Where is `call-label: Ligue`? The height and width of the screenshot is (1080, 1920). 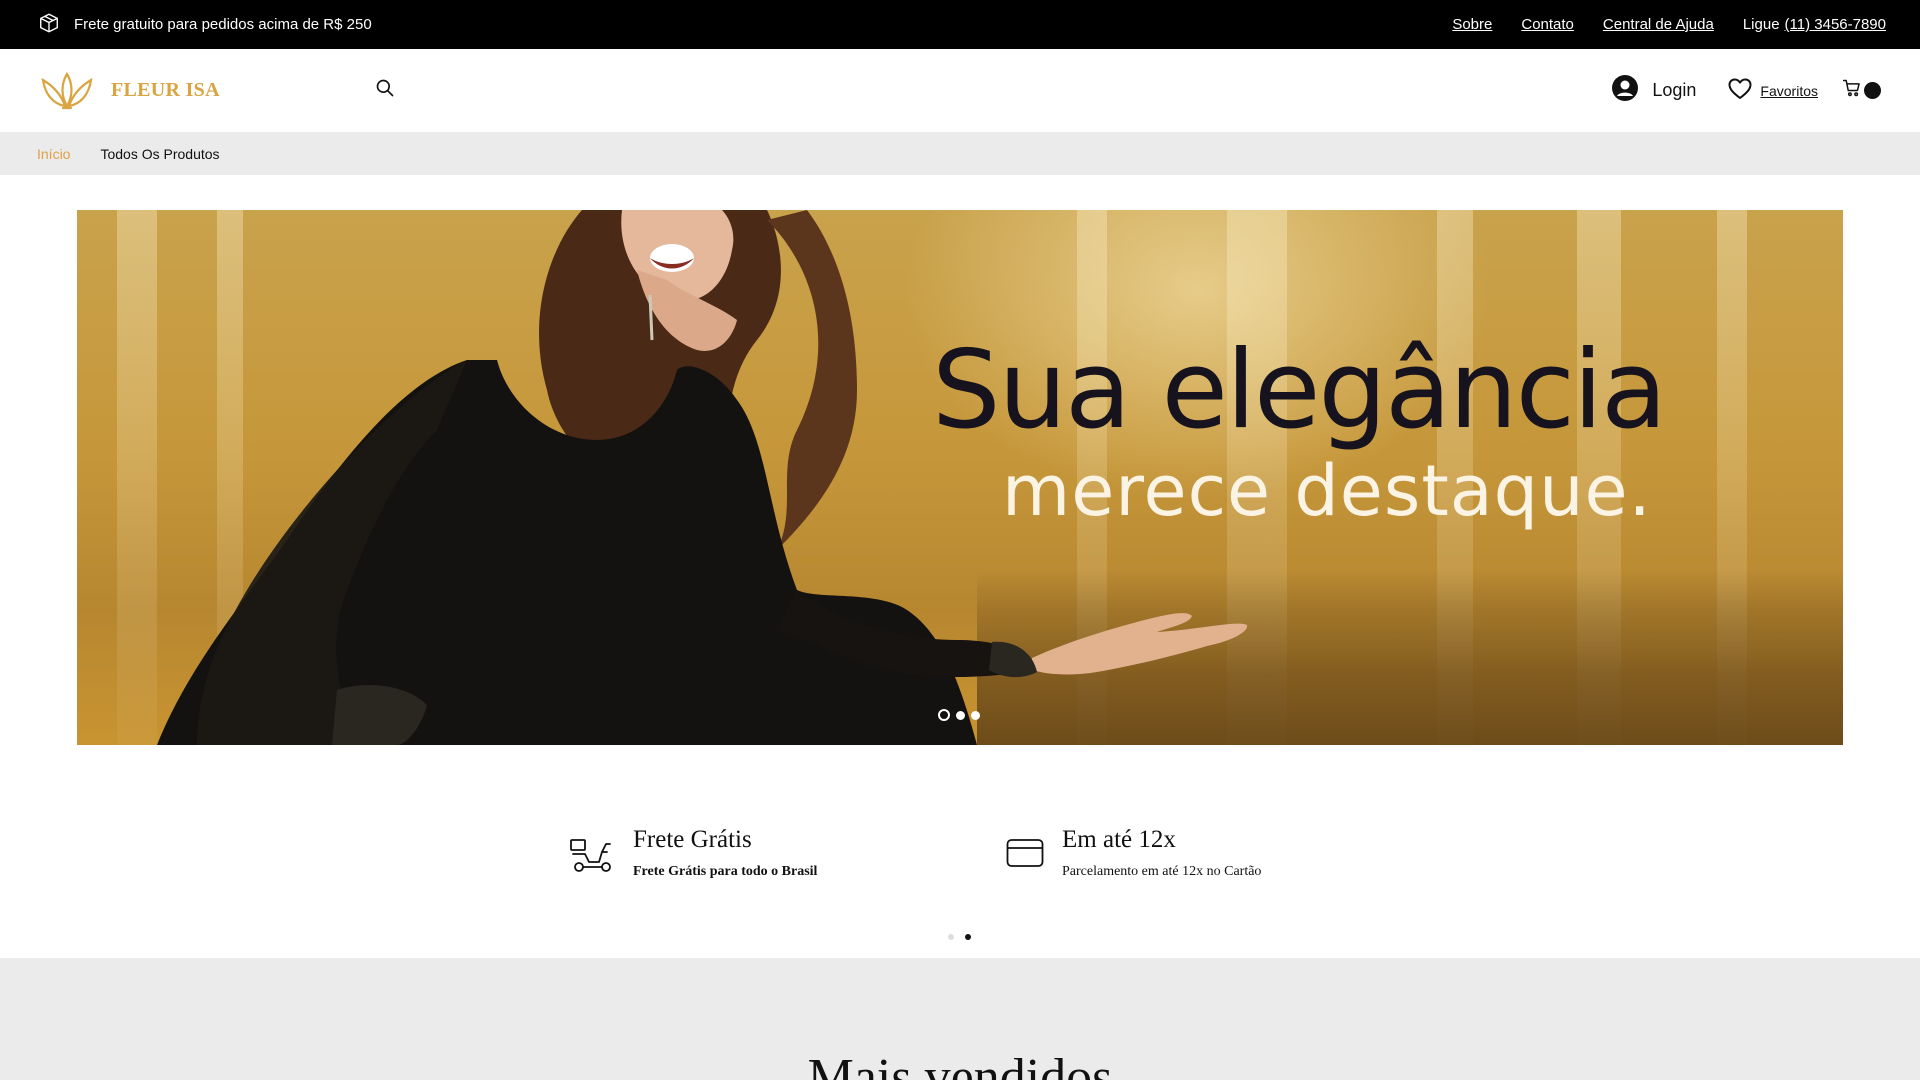
call-label: Ligue is located at coordinates (1761, 24).